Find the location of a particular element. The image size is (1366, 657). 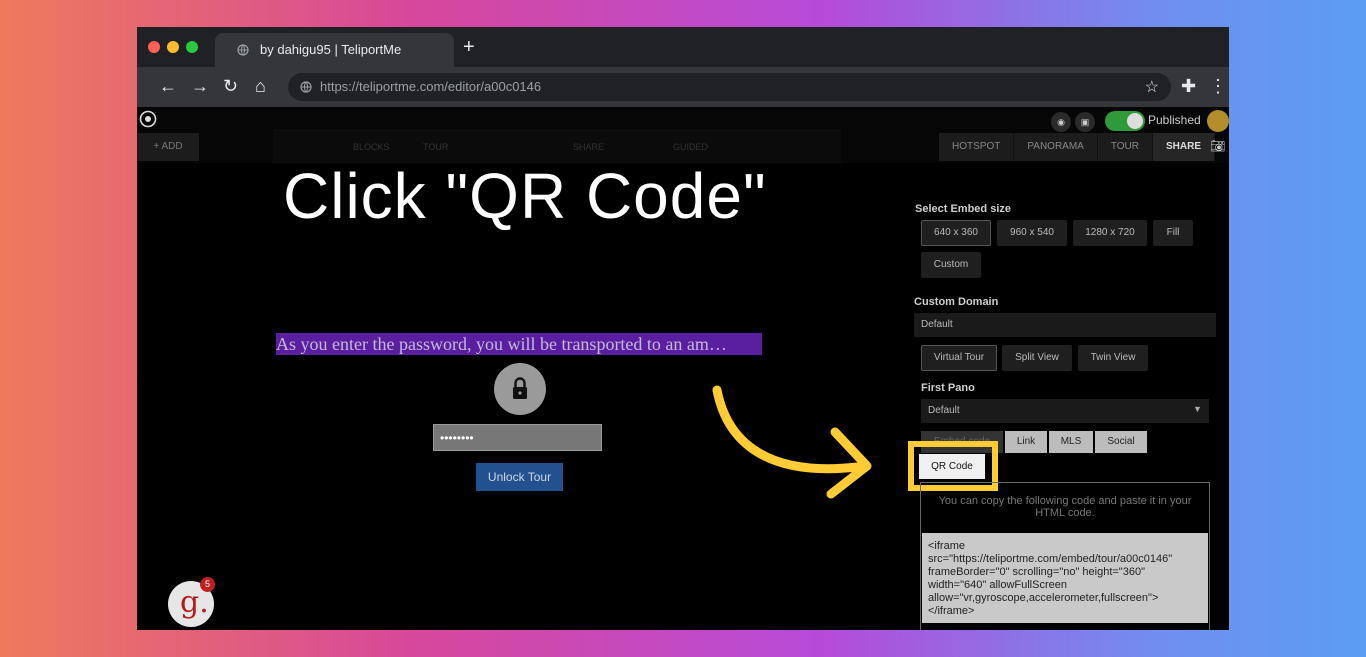

size-640-button: 640 x 360 is located at coordinates (956, 233).